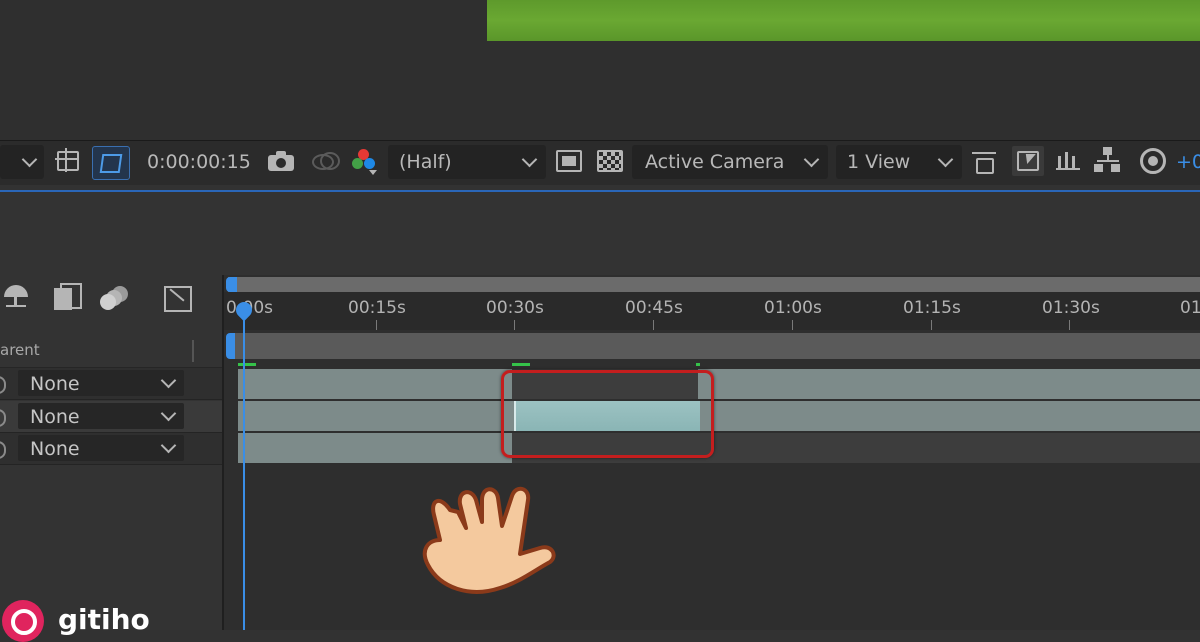  Describe the element at coordinates (177, 297) in the screenshot. I see `graph-editor-icon` at that location.